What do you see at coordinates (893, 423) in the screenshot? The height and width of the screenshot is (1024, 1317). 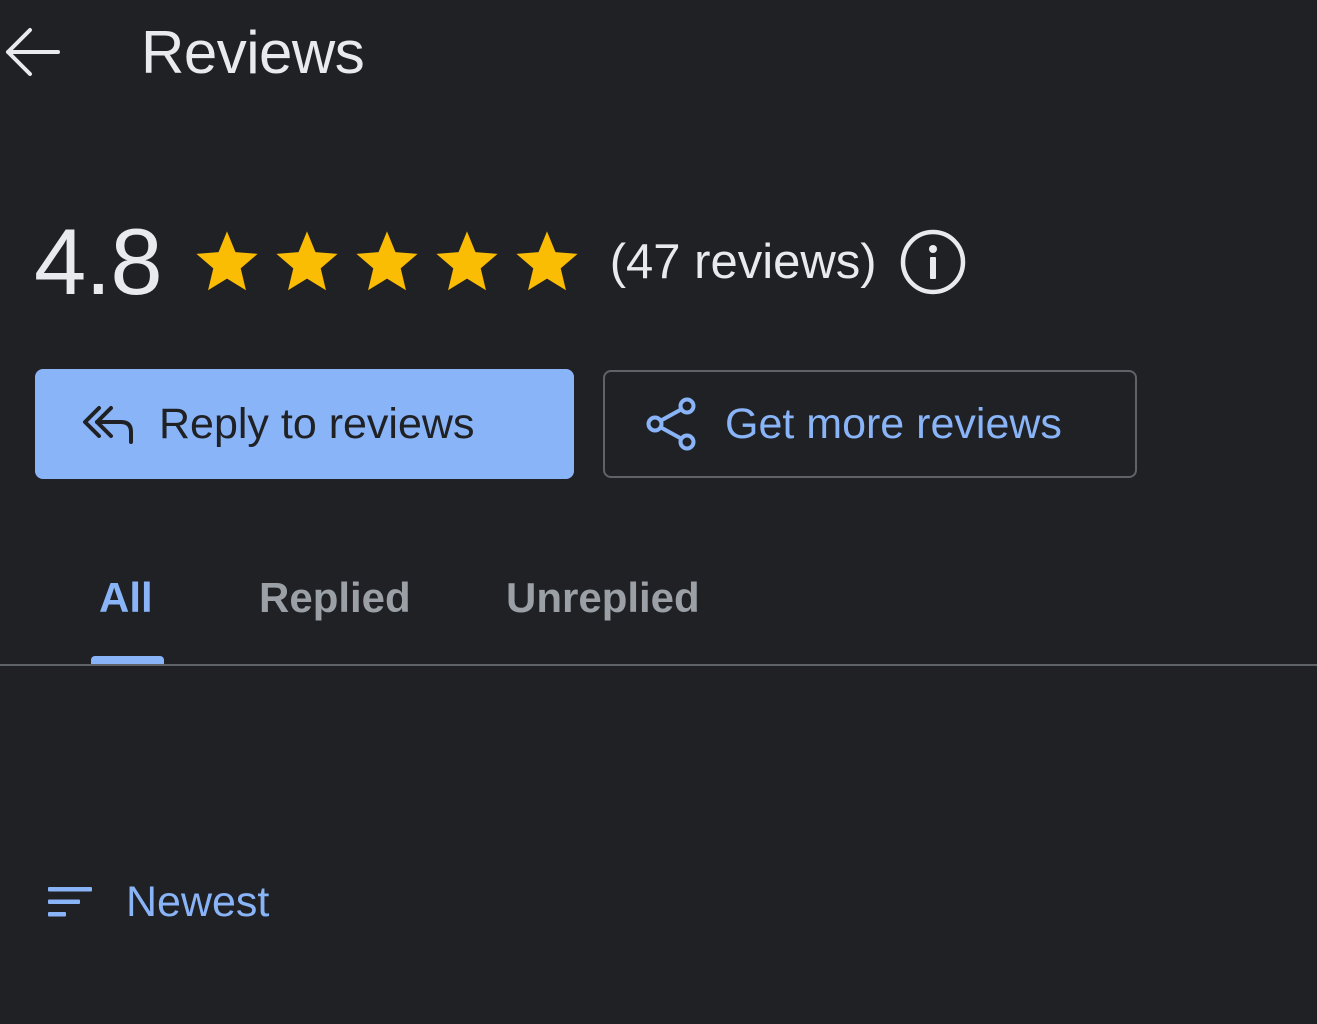 I see `get-more-reviews-label: Get more reviews` at bounding box center [893, 423].